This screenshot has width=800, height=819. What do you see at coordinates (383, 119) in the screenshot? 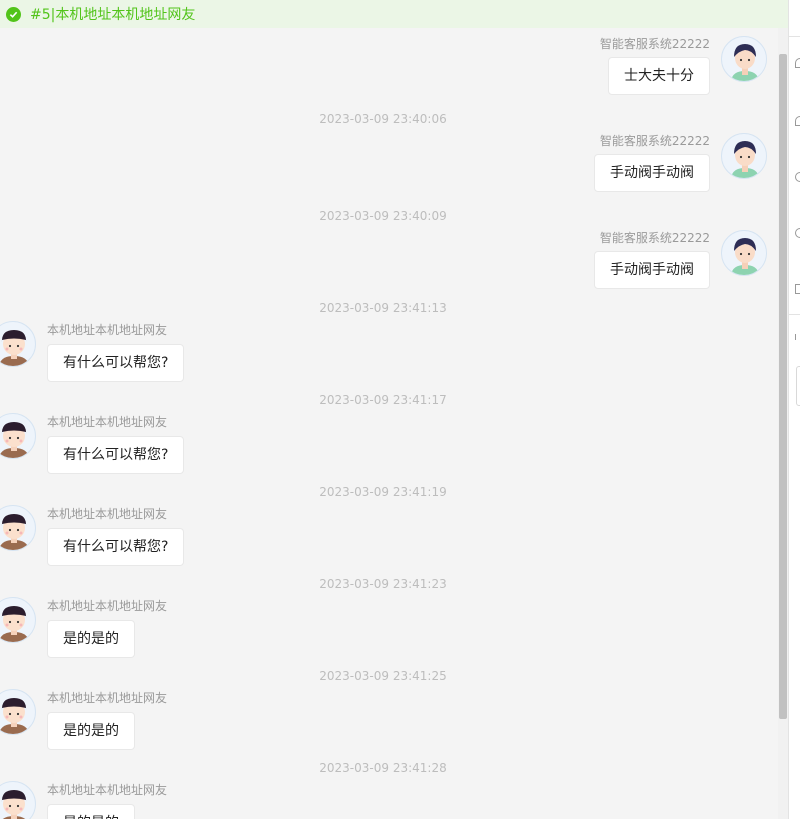
I see `message-timestamp: 2023-03-09 23:40:06` at bounding box center [383, 119].